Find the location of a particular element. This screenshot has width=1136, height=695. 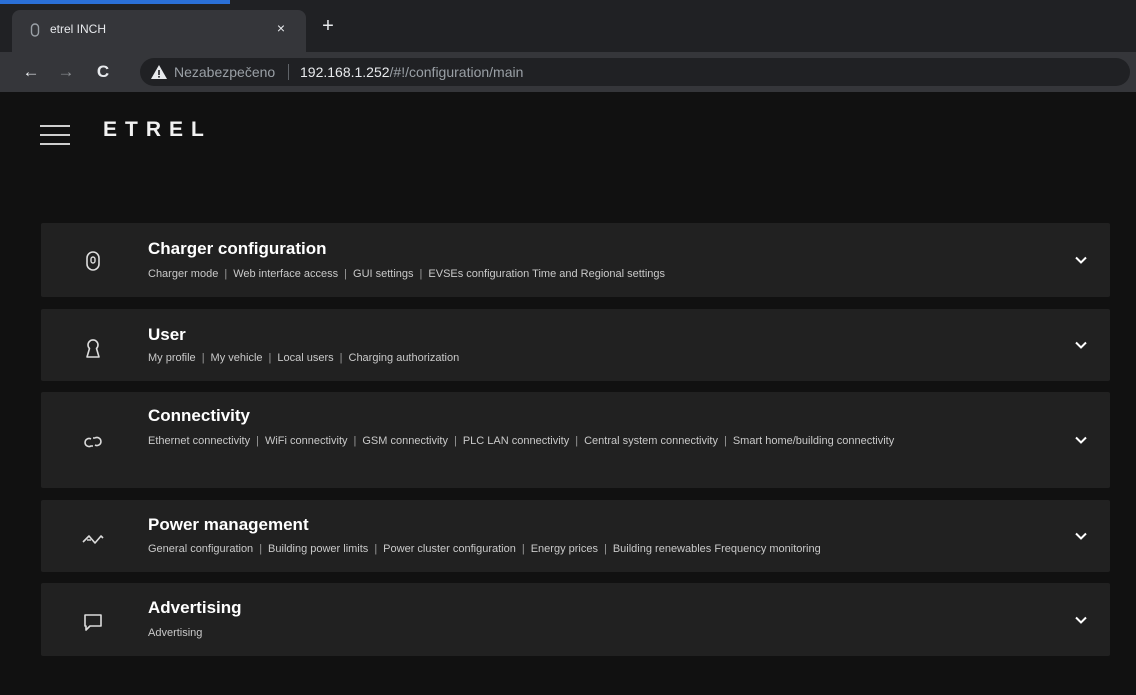

section-title: Power management is located at coordinates (228, 524).